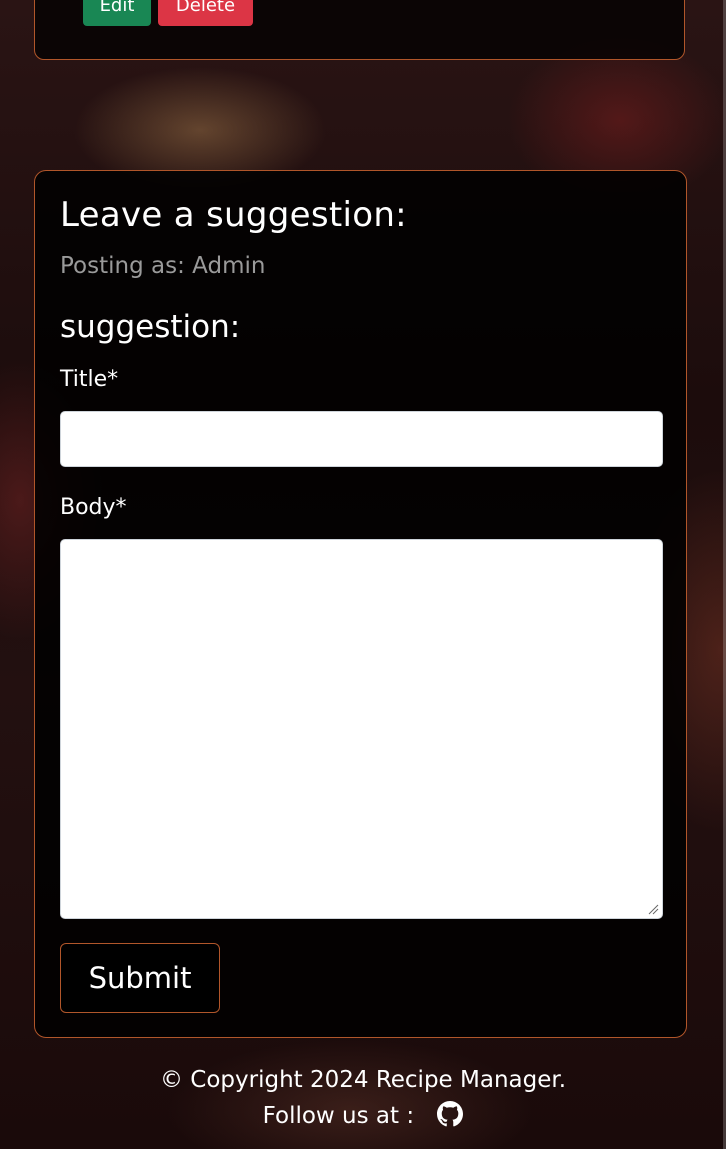  Describe the element at coordinates (140, 978) in the screenshot. I see `submit-button: Submit` at that location.